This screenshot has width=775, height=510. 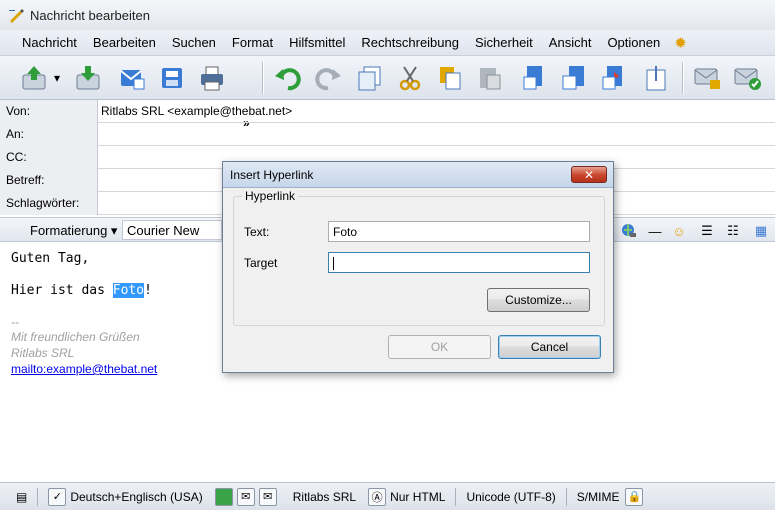 What do you see at coordinates (84, 369) in the screenshot?
I see `signature-mailto-link: mailto:example@thebat.net` at bounding box center [84, 369].